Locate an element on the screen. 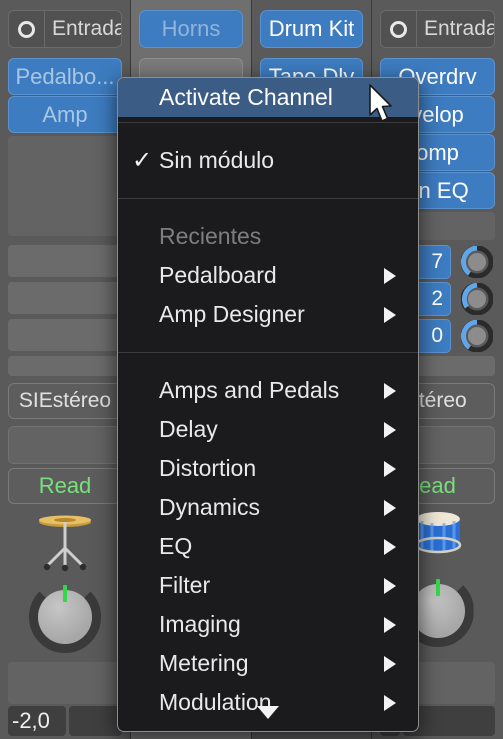  channel-name-label: Drum Kit is located at coordinates (311, 28).